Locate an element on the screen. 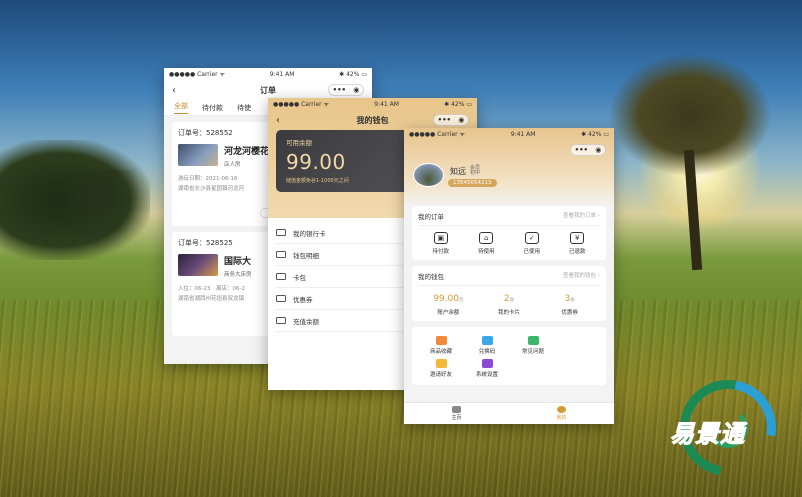 This screenshot has height=497, width=802. tool-invite: 邀请好友 is located at coordinates (441, 368).